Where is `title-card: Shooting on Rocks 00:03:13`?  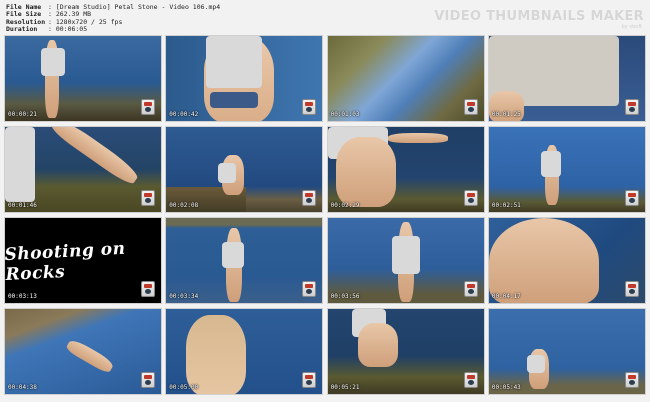 title-card: Shooting on Rocks 00:03:13 is located at coordinates (83, 260).